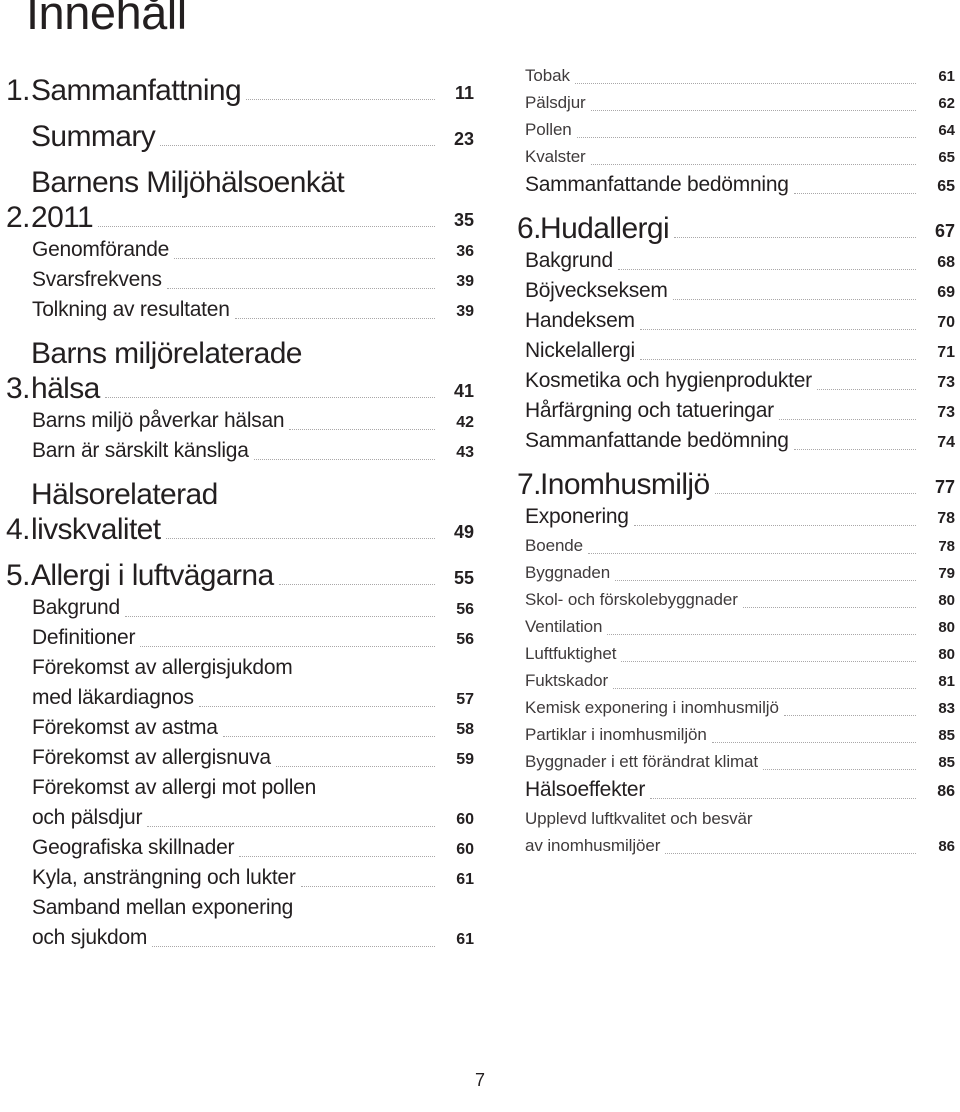  Describe the element at coordinates (240, 923) in the screenshot. I see `toc-entry-samband-mellan-exponering-och-sjukdom: Samband mellan exponering och sjukdom 61` at that location.